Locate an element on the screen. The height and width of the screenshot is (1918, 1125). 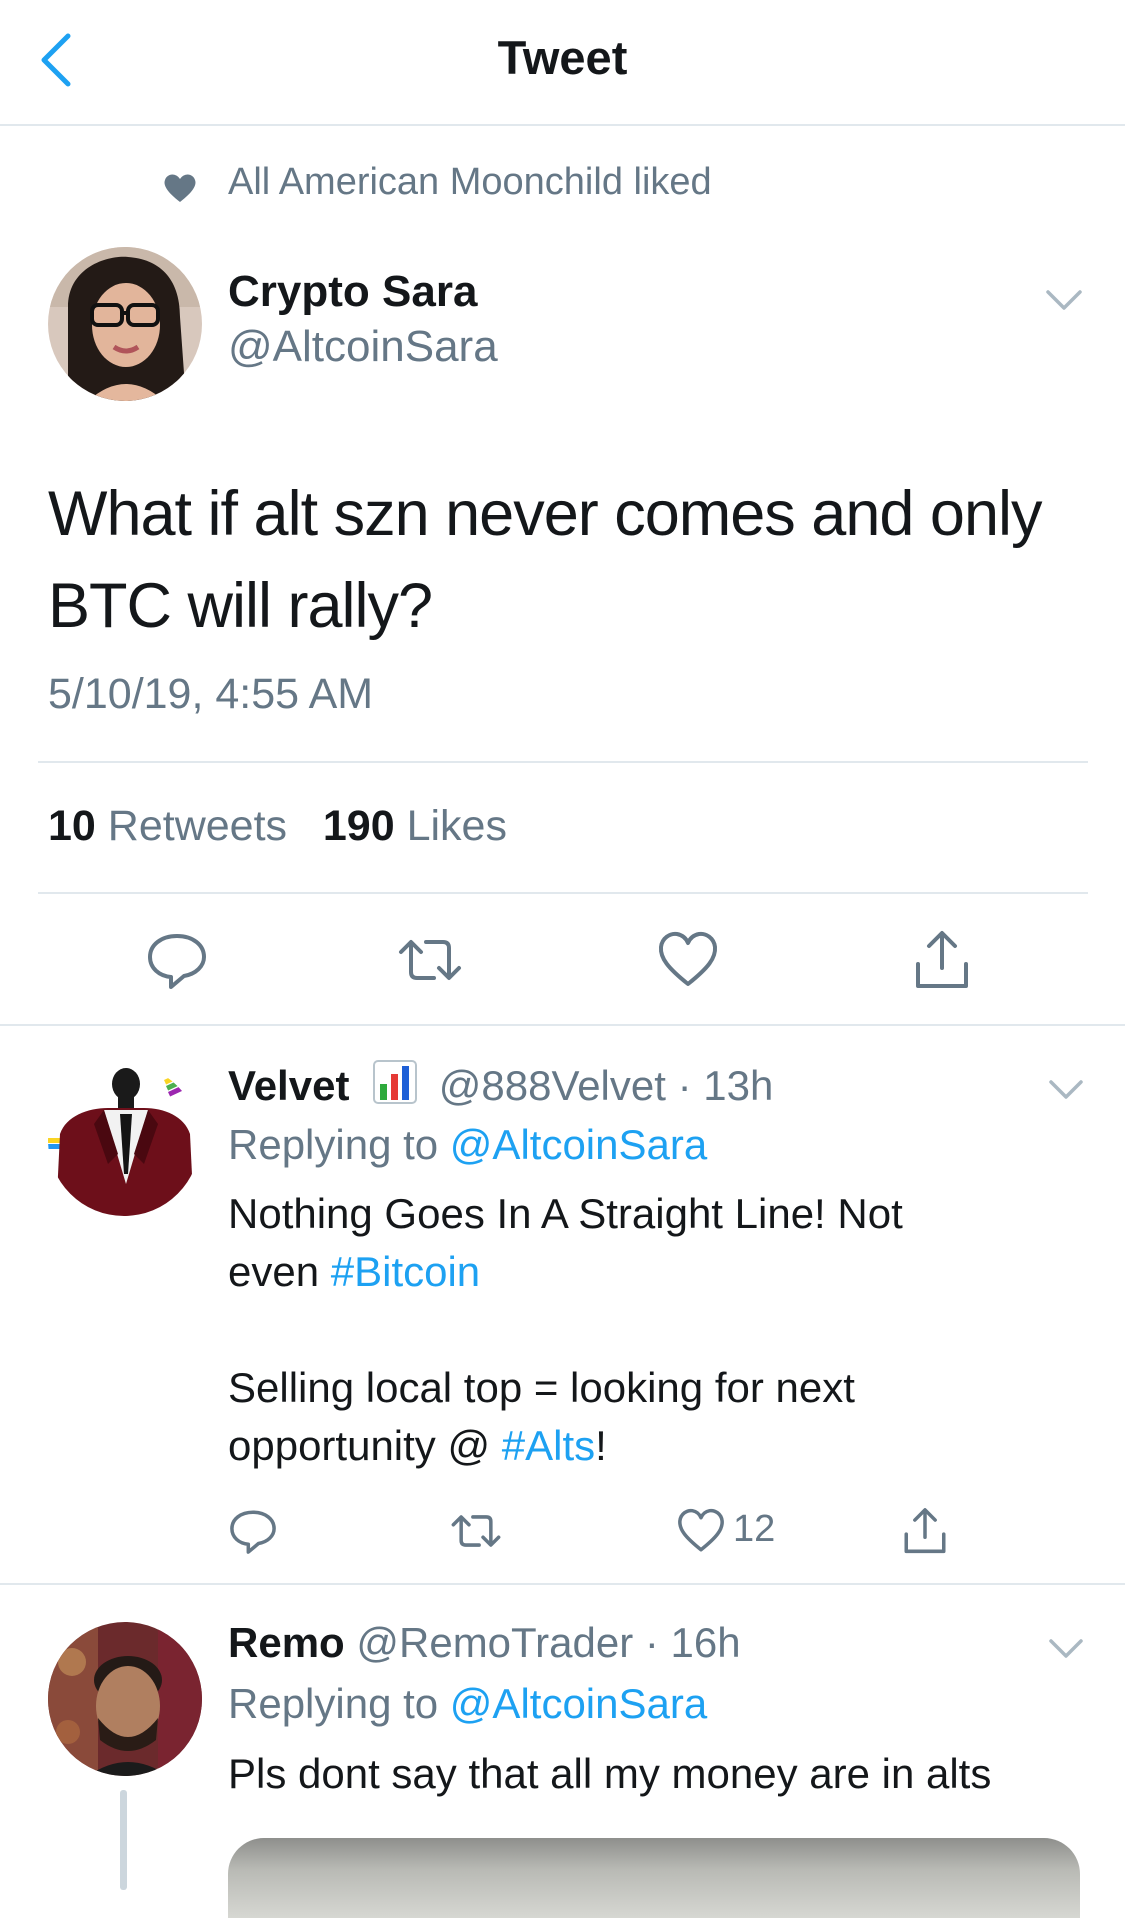
reply-text-line: Nothing Goes In A Straight Line! Not is located at coordinates (565, 1213).